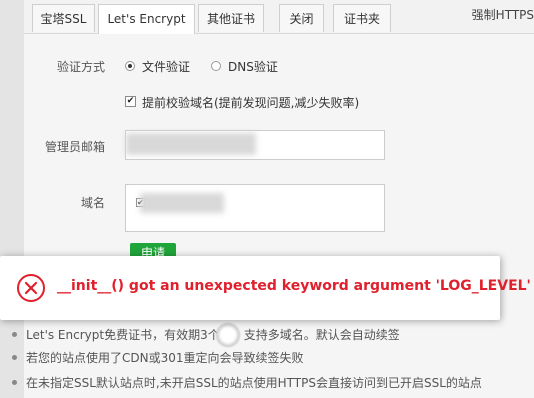 This screenshot has height=398, width=534. Describe the element at coordinates (165, 358) in the screenshot. I see `note-item: 若您的站点使用了CDN或301重定向会导致续签失败` at that location.